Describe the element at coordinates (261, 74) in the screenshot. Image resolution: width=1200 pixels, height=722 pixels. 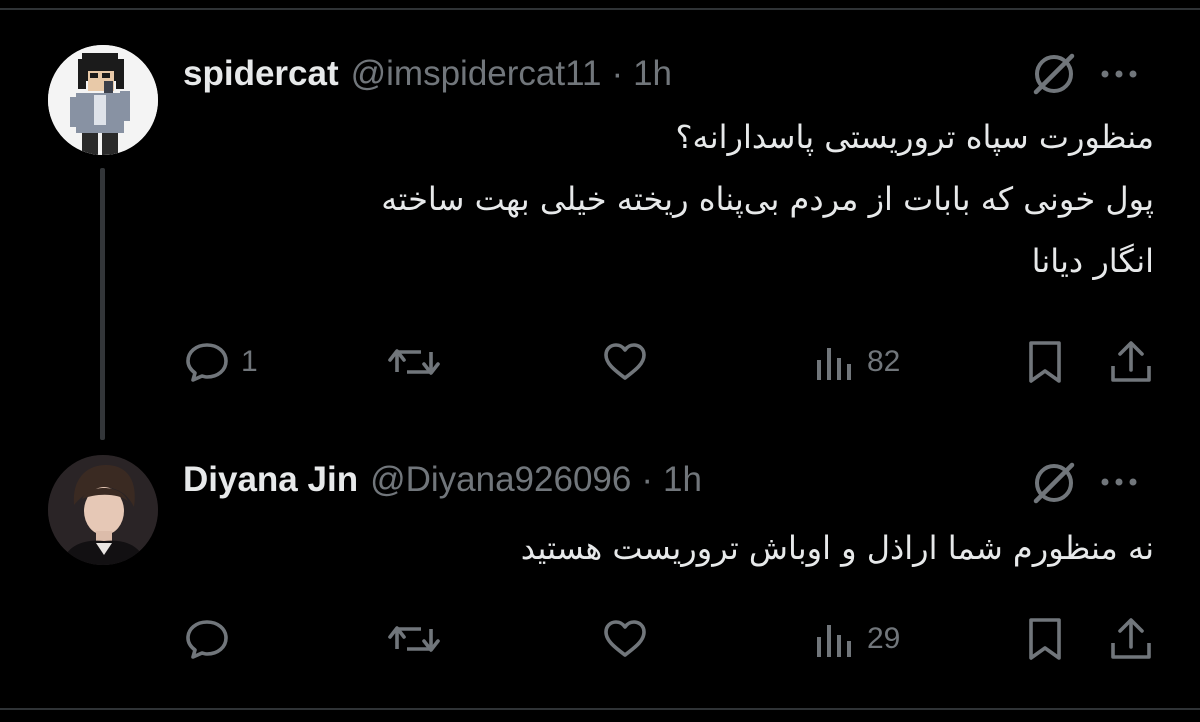
I see `display-name: spidercat` at that location.